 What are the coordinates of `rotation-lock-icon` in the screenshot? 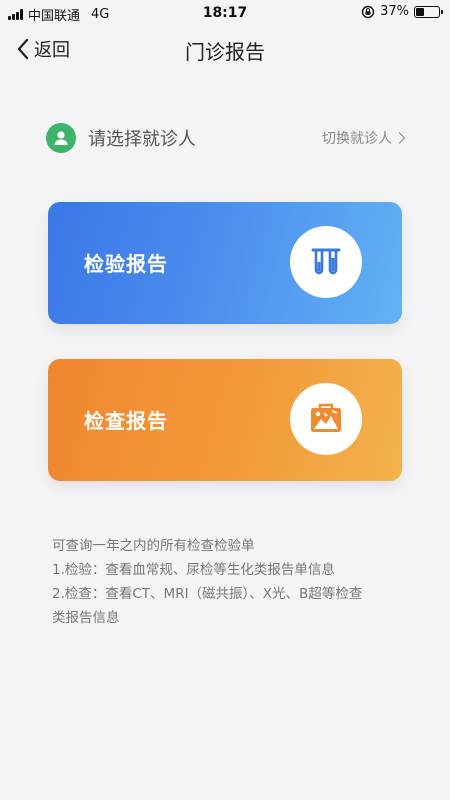 It's located at (368, 11).